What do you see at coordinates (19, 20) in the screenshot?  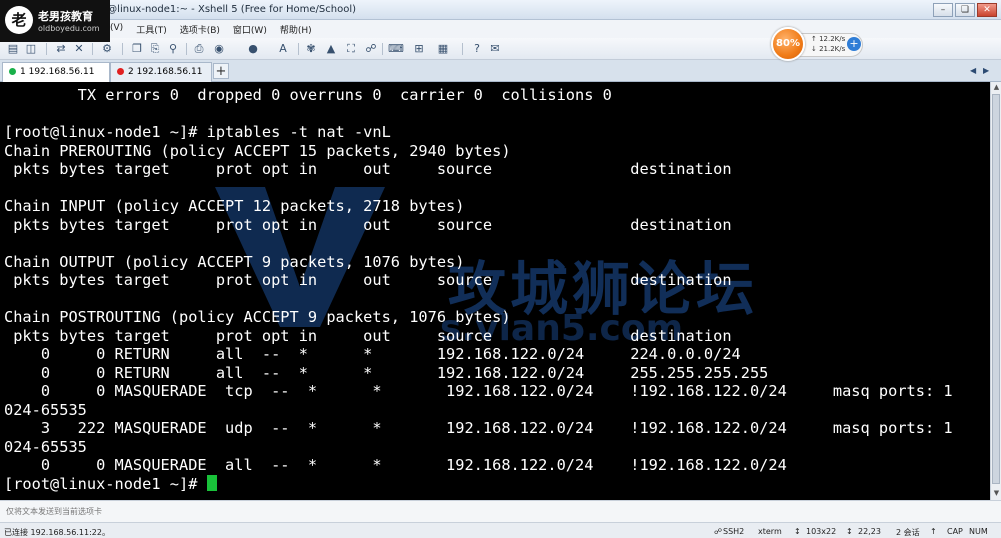 I see `logo-mark-icon: 老` at bounding box center [19, 20].